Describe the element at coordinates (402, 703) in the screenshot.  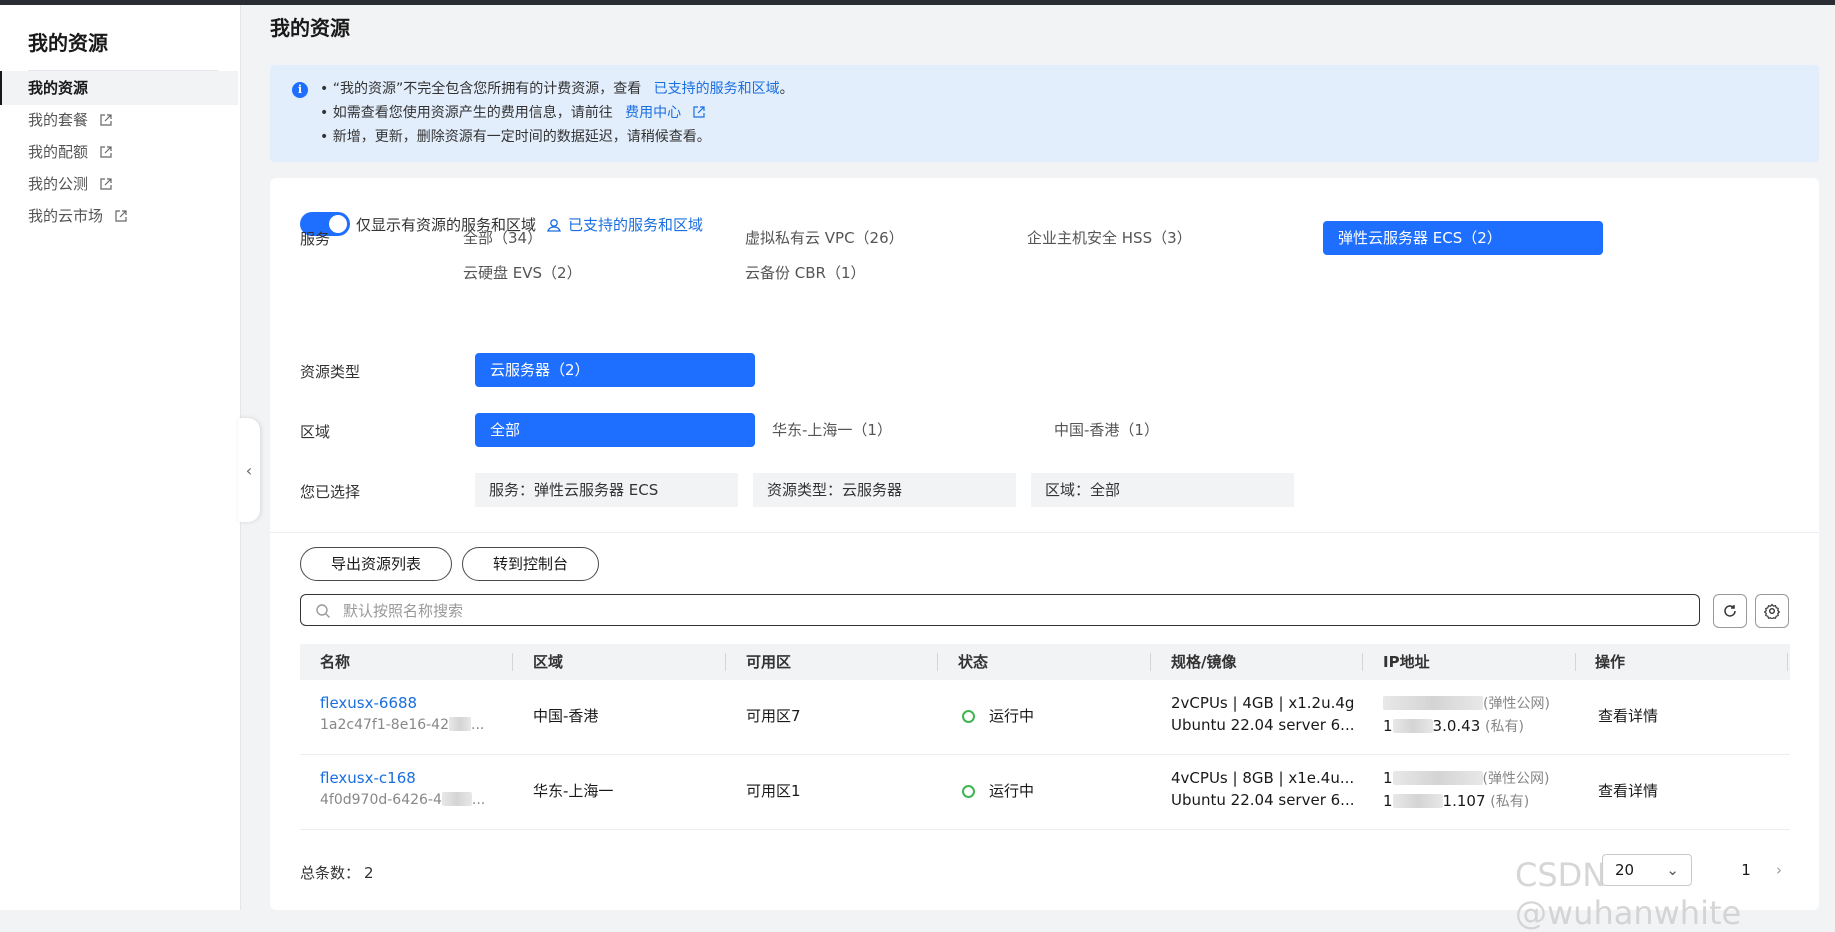
I see `resource-name-link: flexusx-6688` at that location.